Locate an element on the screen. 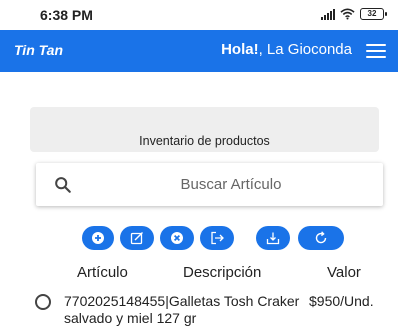 Image resolution: width=398 pixels, height=335 pixels. edit-button is located at coordinates (137, 238).